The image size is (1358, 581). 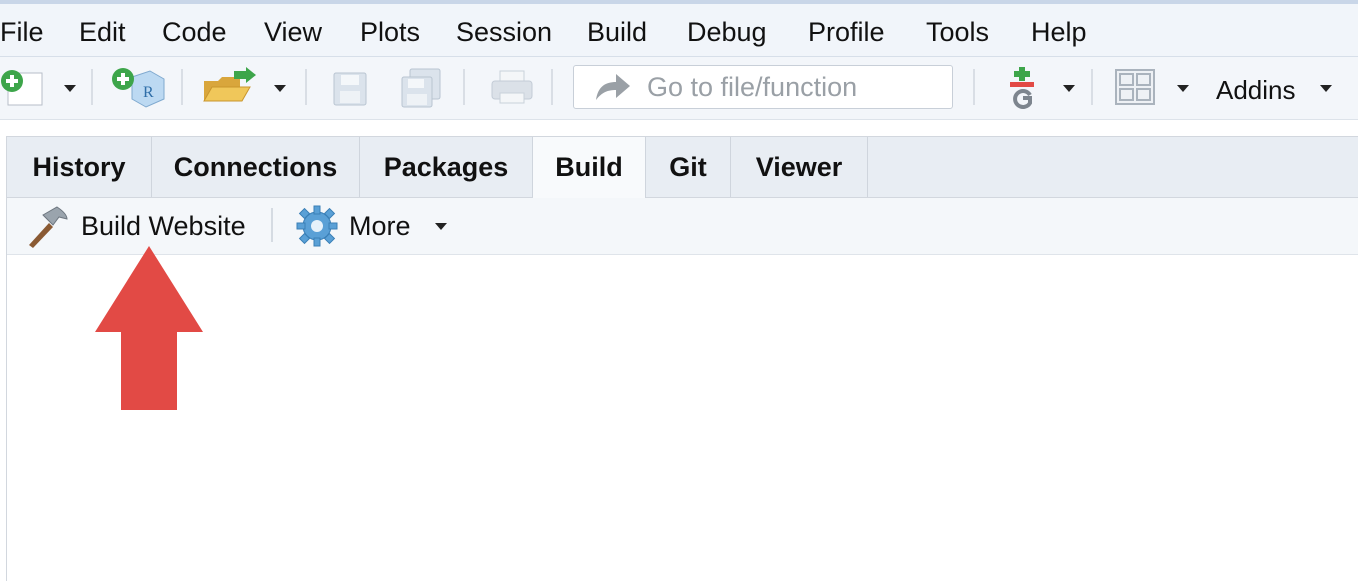 What do you see at coordinates (1256, 90) in the screenshot?
I see `addins-menu: Addins` at bounding box center [1256, 90].